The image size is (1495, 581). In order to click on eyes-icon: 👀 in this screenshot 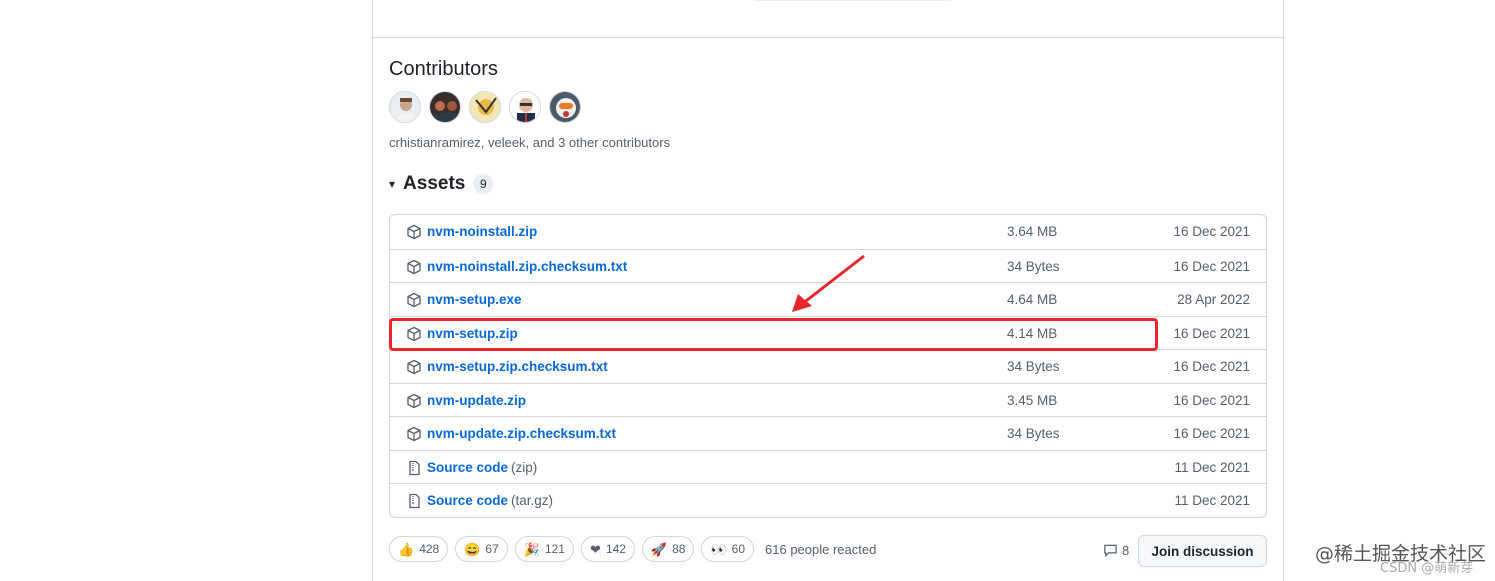, I will do `click(718, 549)`.